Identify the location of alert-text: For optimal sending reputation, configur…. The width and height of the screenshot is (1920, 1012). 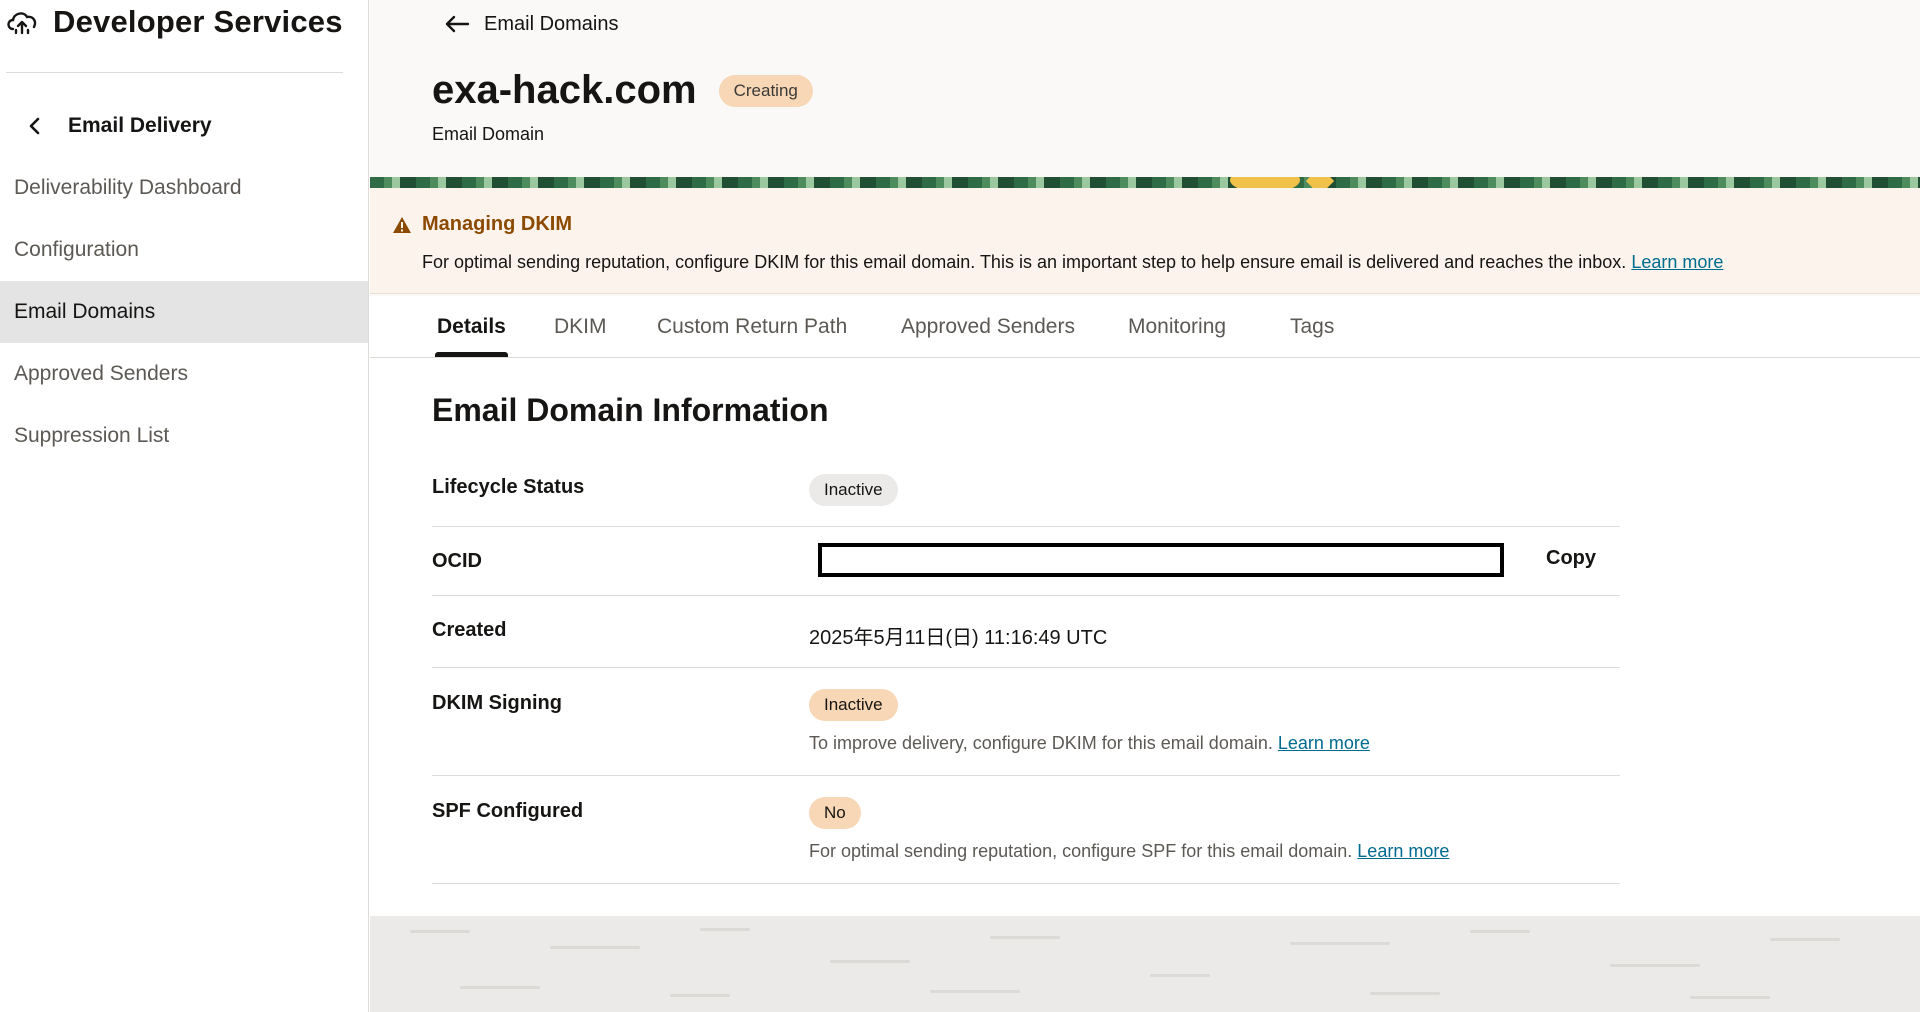
(1024, 262).